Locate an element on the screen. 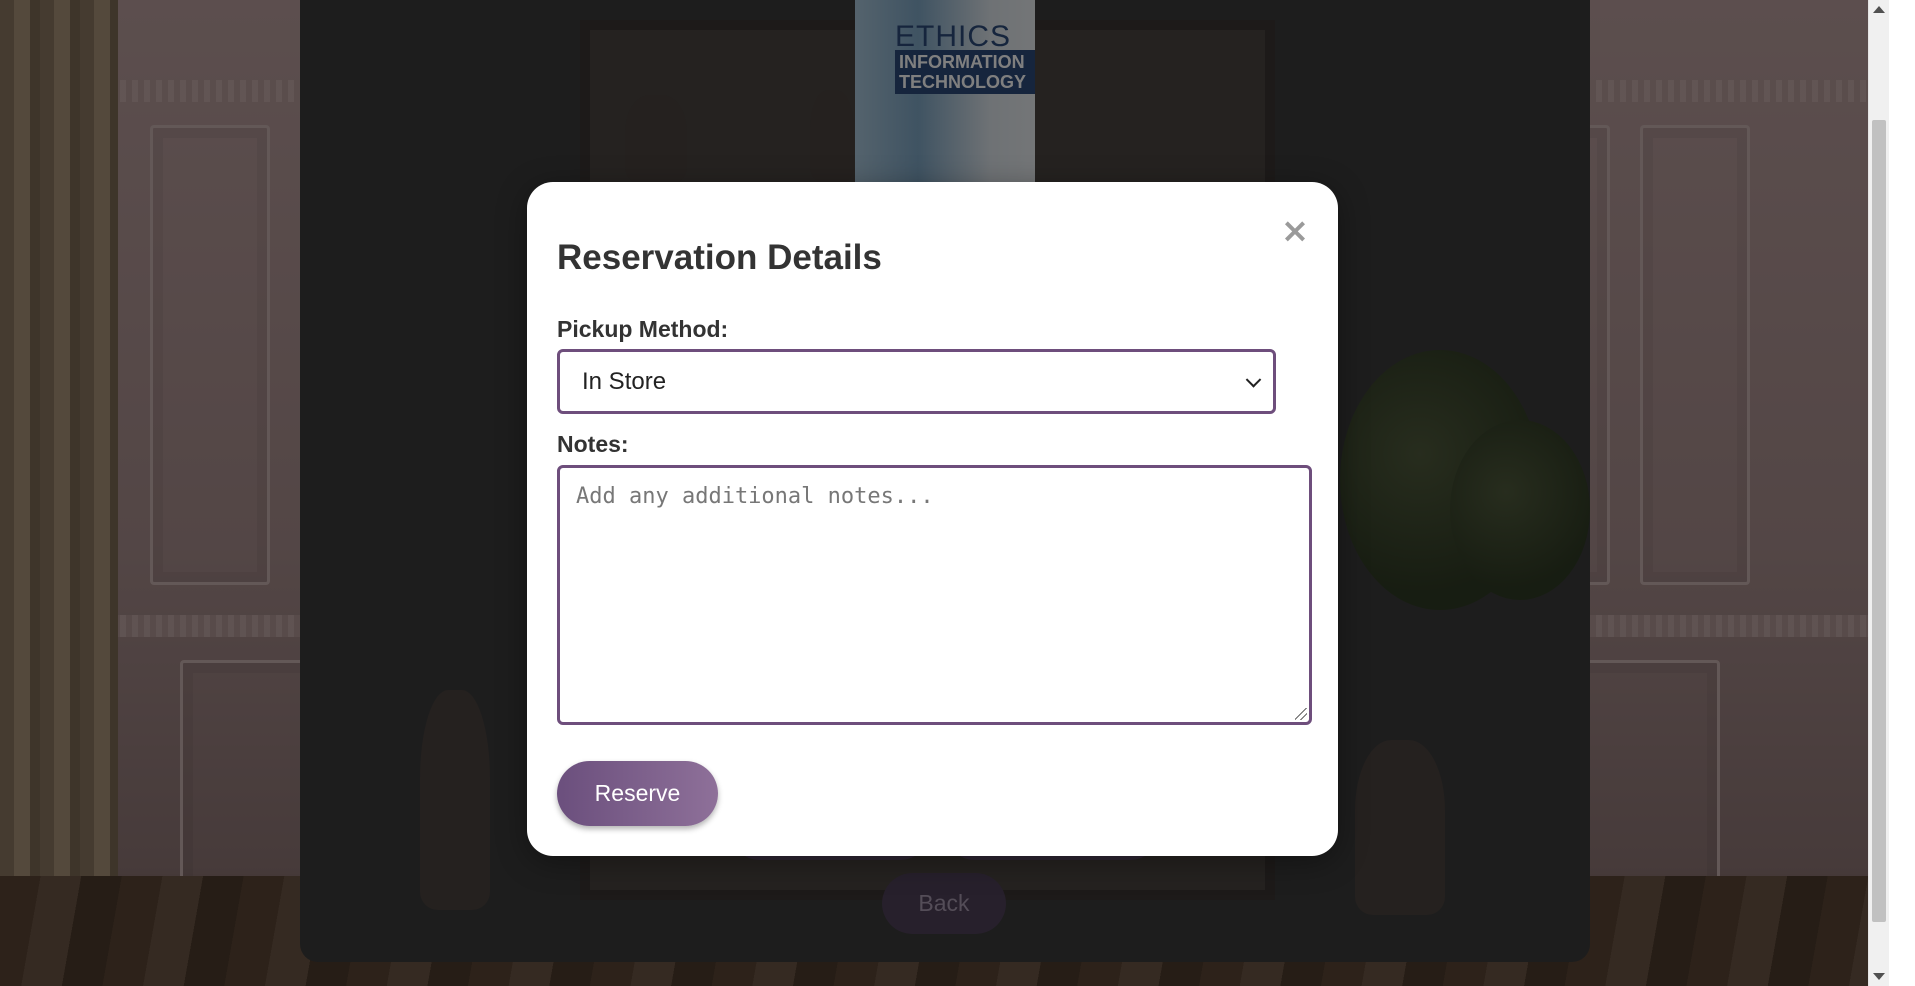 The width and height of the screenshot is (1915, 986). pickup-method-select: In Store is located at coordinates (916, 381).